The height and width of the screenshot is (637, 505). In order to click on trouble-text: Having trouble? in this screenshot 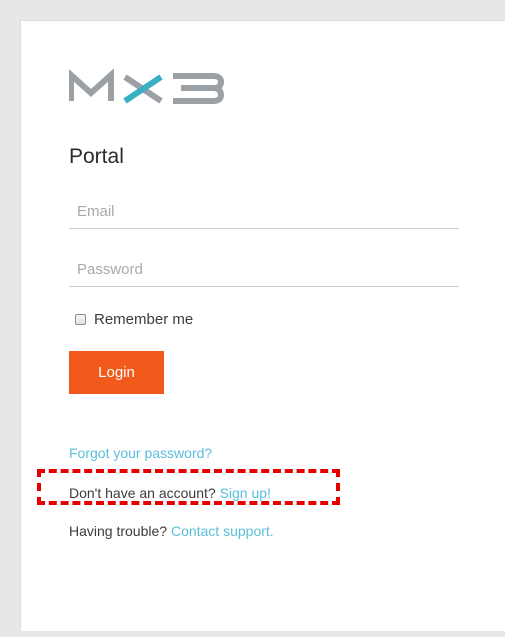, I will do `click(118, 531)`.